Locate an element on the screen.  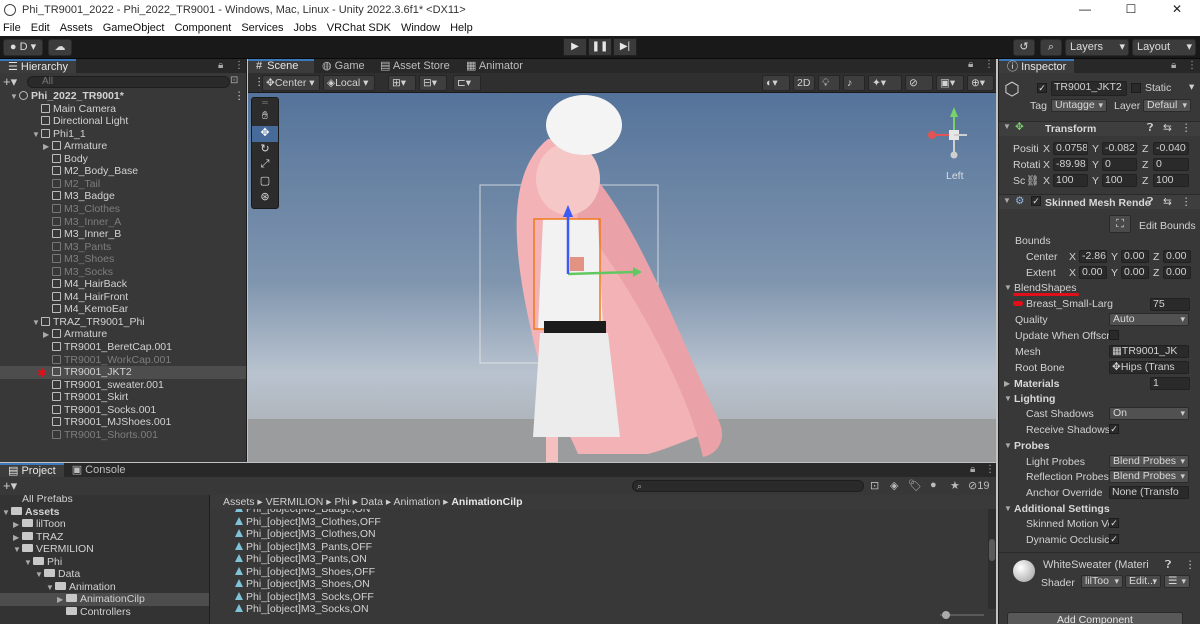
materials-foldout: Materials is located at coordinates (1037, 384).